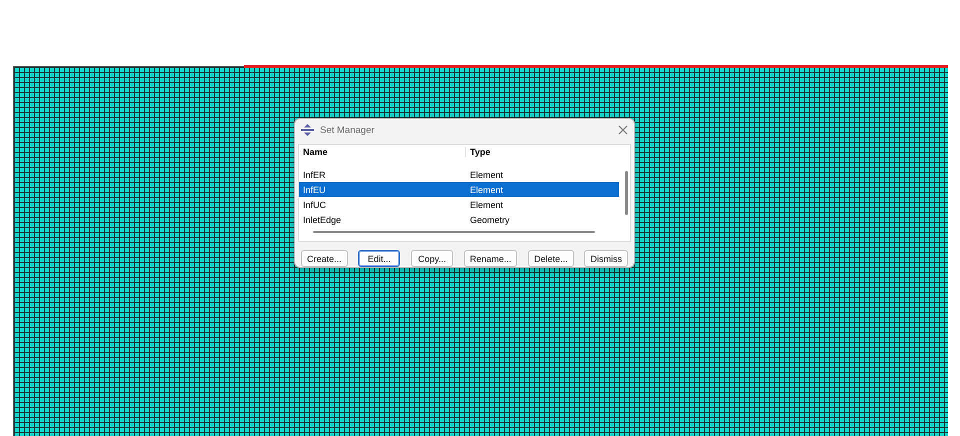  Describe the element at coordinates (459, 204) in the screenshot. I see `list-row: InfUC Element` at that location.